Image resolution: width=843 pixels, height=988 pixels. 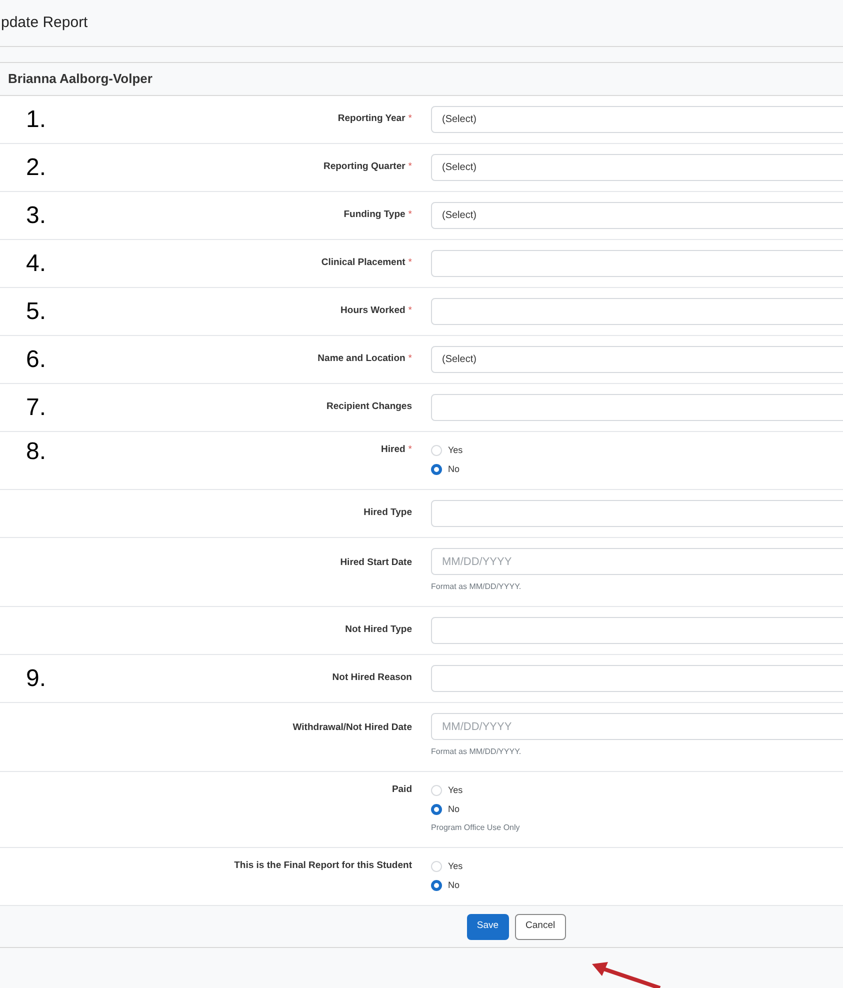 What do you see at coordinates (364, 167) in the screenshot?
I see `field-label: Reporting Quarter` at bounding box center [364, 167].